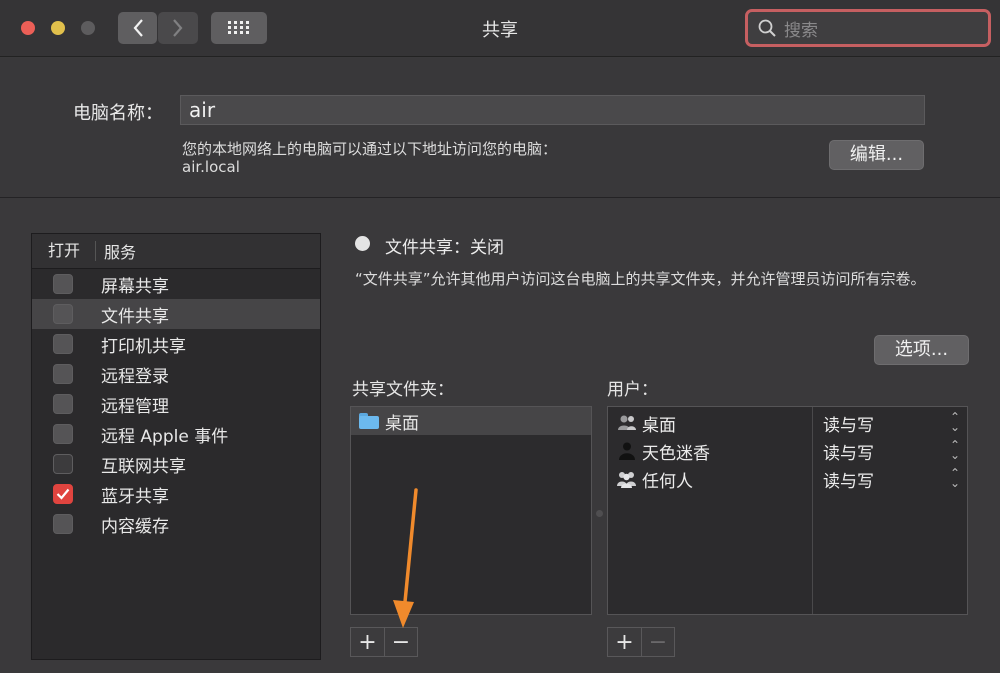 This screenshot has height=673, width=1000. Describe the element at coordinates (135, 526) in the screenshot. I see `service-label: 内容缓存` at that location.